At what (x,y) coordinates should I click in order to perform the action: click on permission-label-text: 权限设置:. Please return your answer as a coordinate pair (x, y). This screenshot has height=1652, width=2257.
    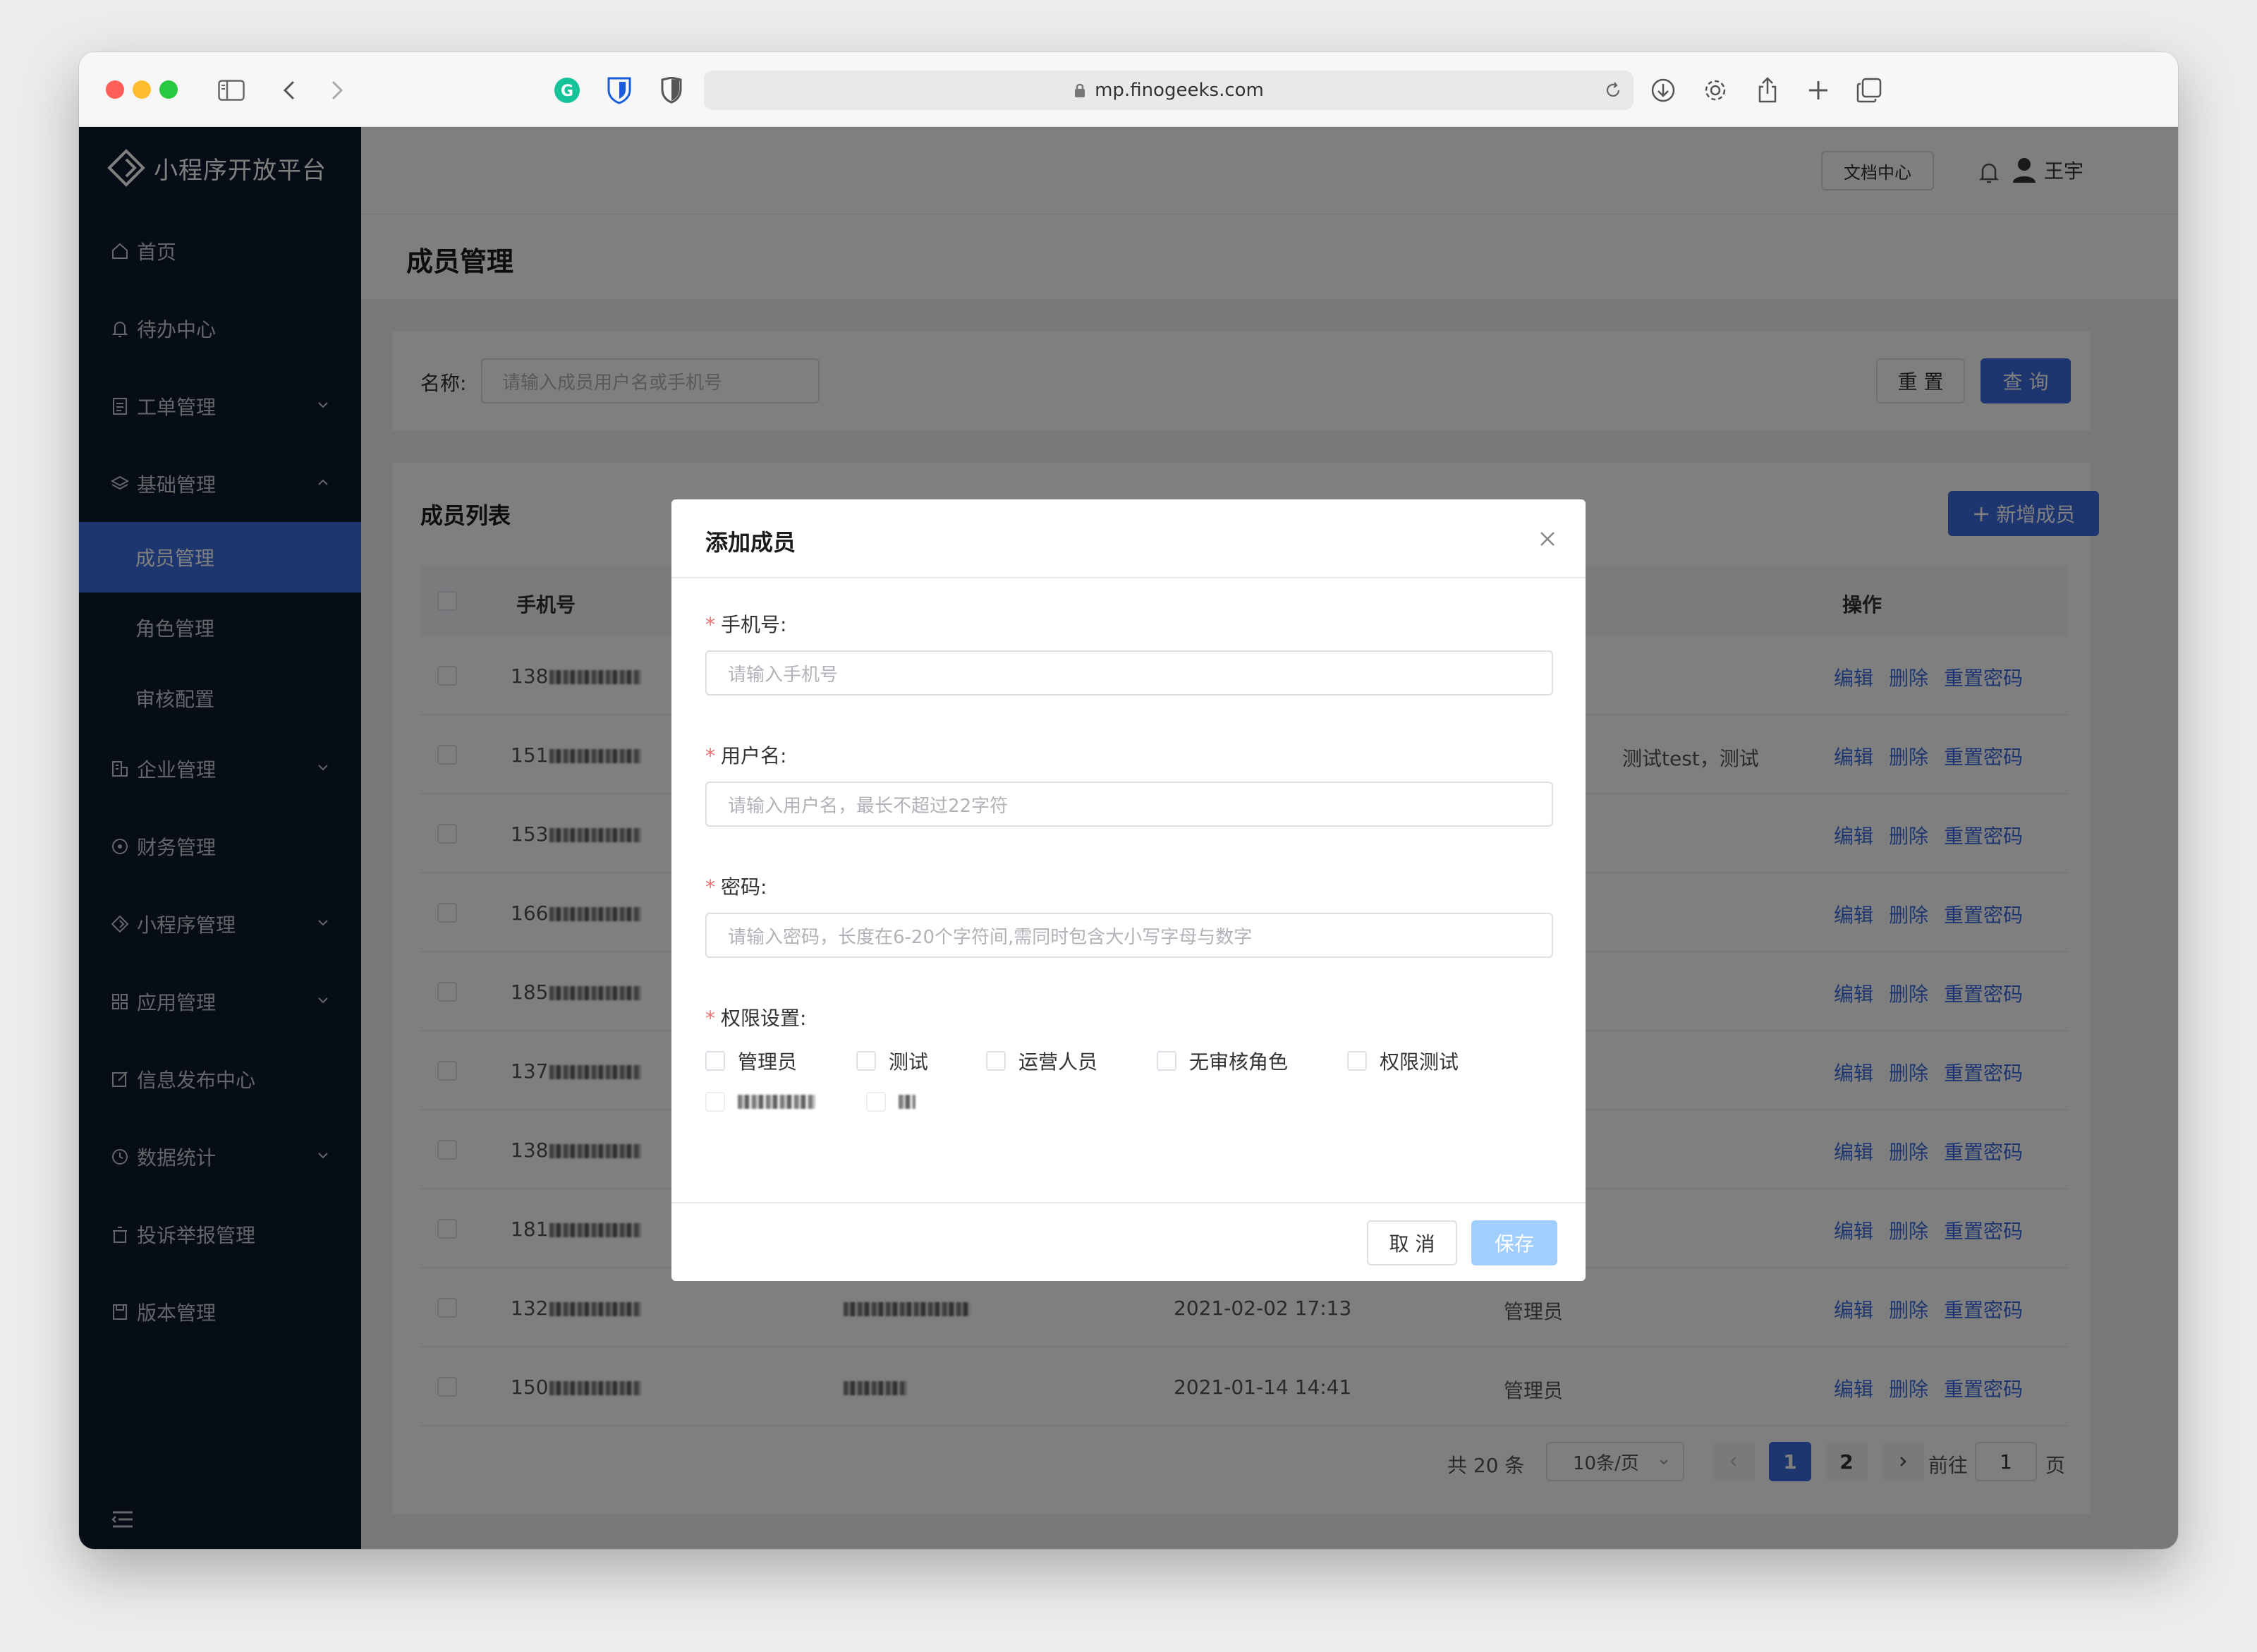
    Looking at the image, I should click on (764, 1019).